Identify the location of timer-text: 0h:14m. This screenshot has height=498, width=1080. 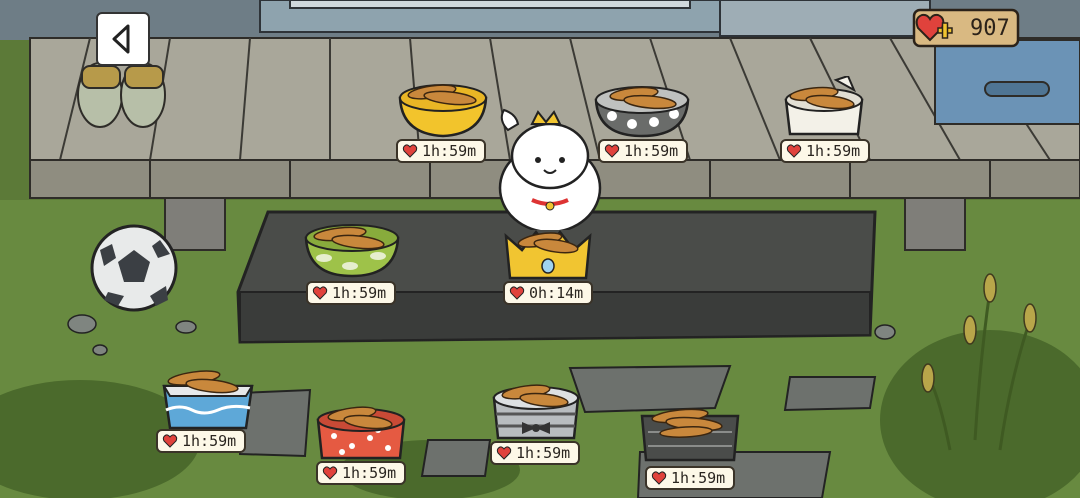
(556, 293).